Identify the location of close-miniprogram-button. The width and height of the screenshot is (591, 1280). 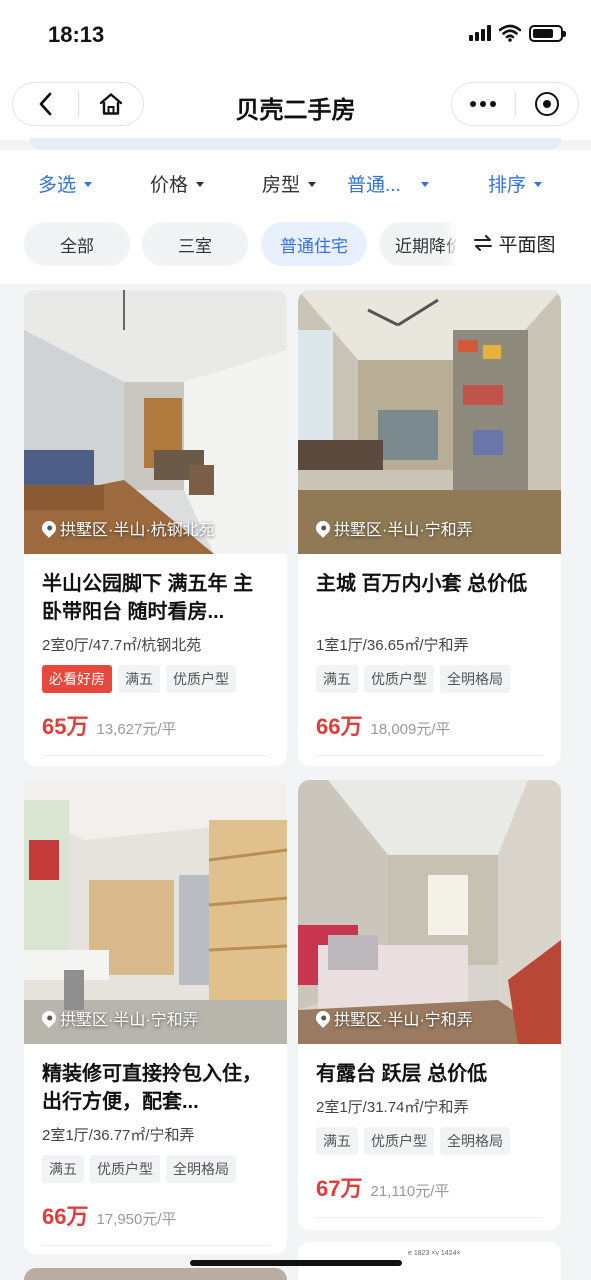
(547, 104).